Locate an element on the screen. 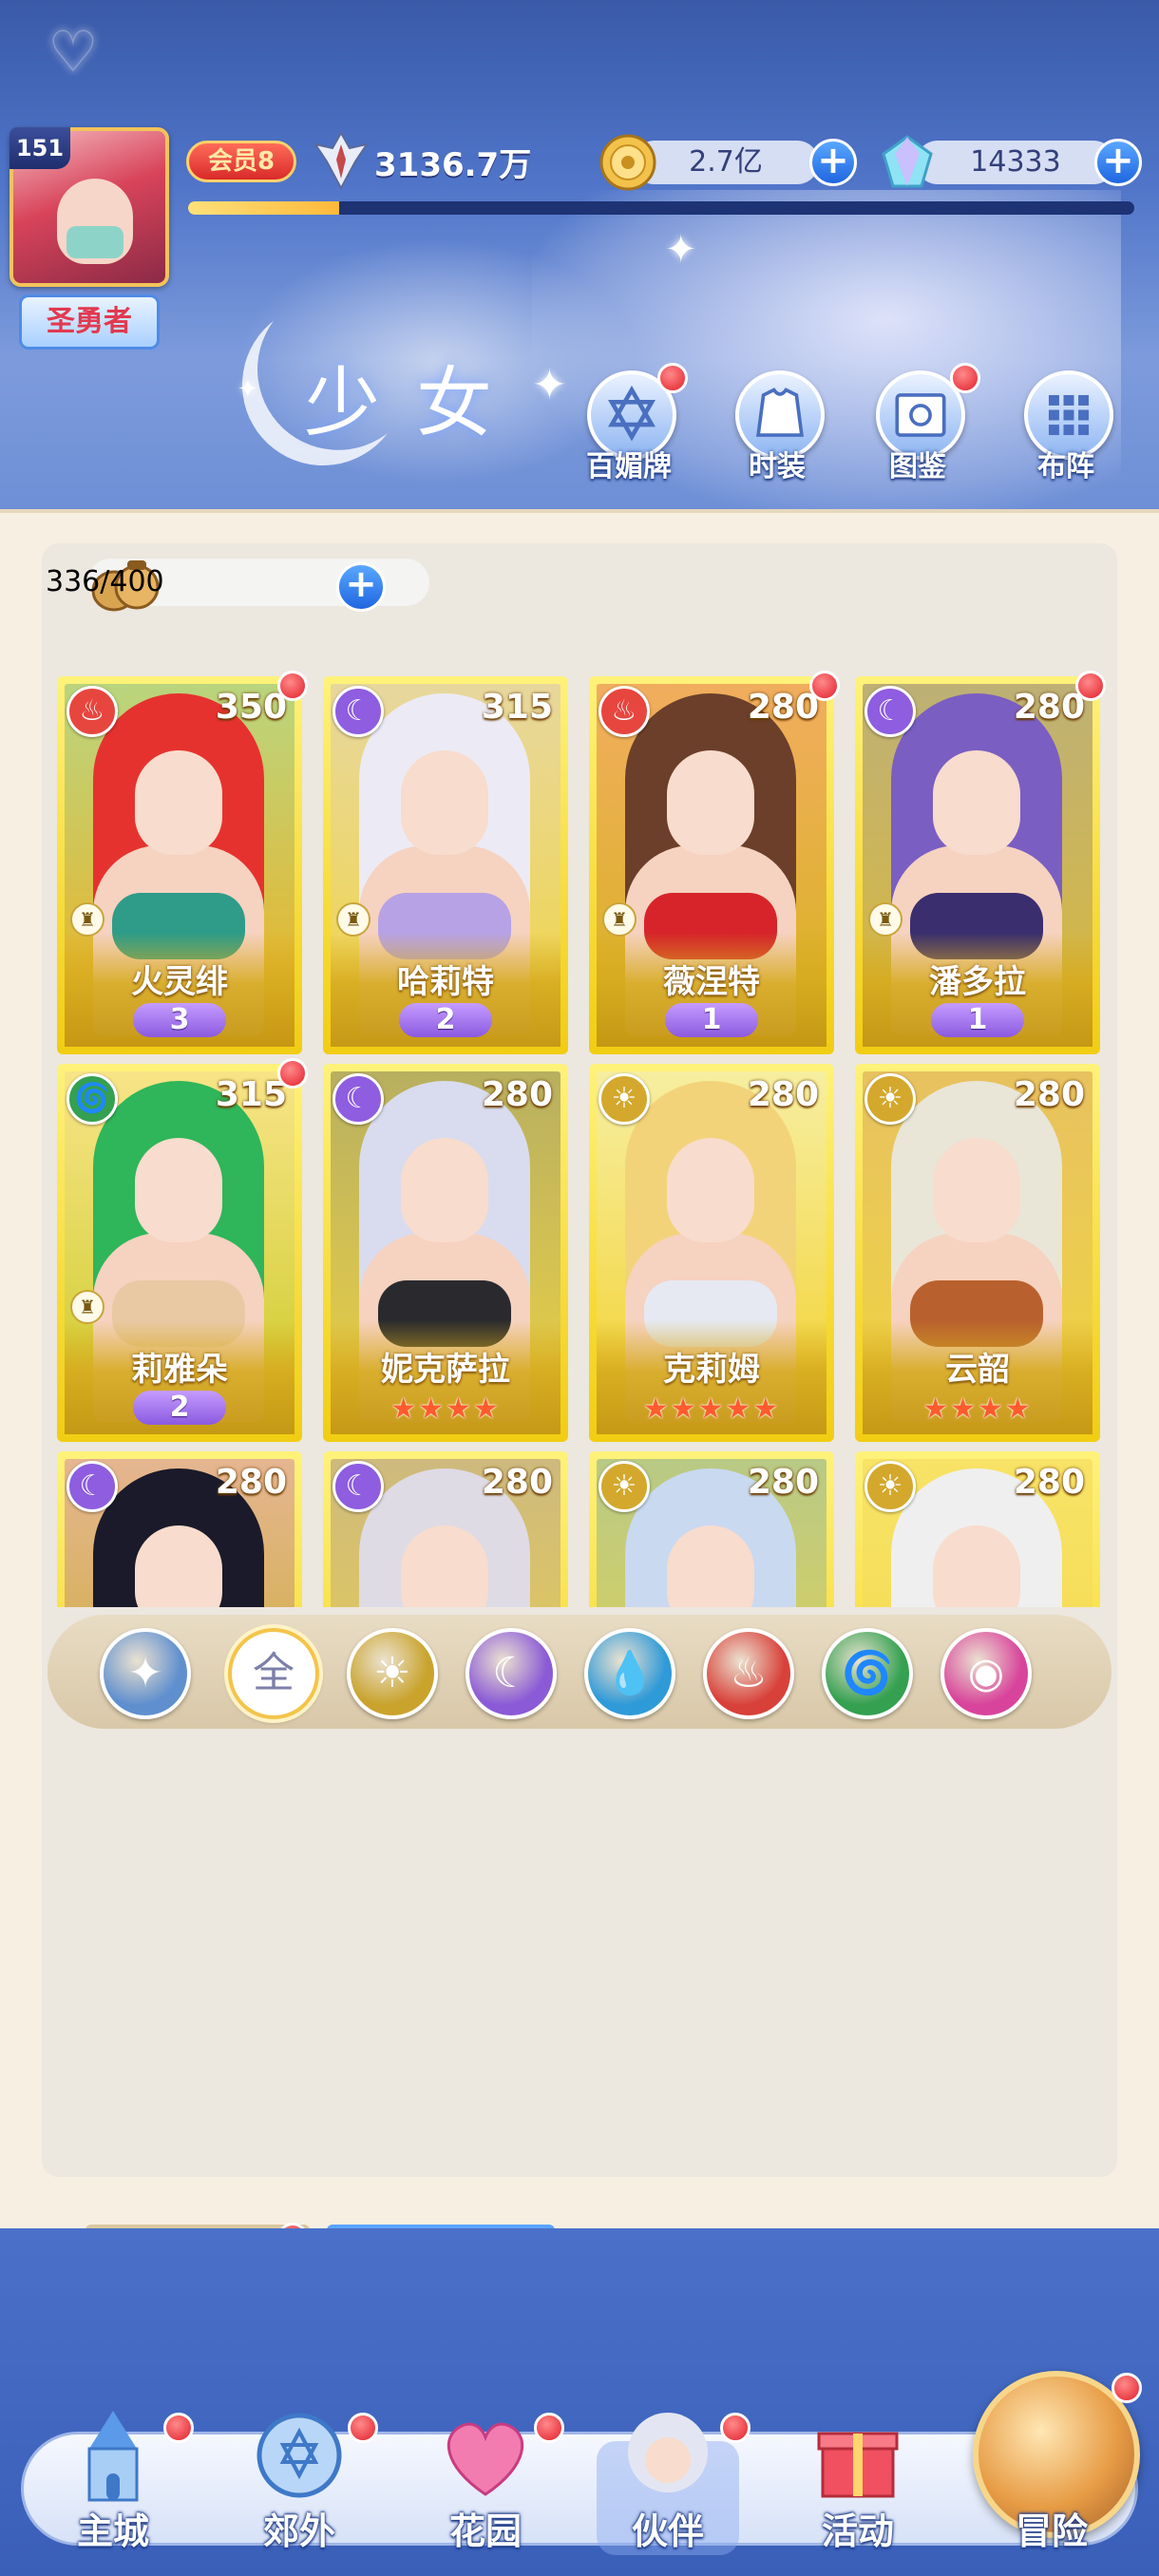 Image resolution: width=1159 pixels, height=2576 pixels. top-button-formation: 布阵 is located at coordinates (1066, 428).